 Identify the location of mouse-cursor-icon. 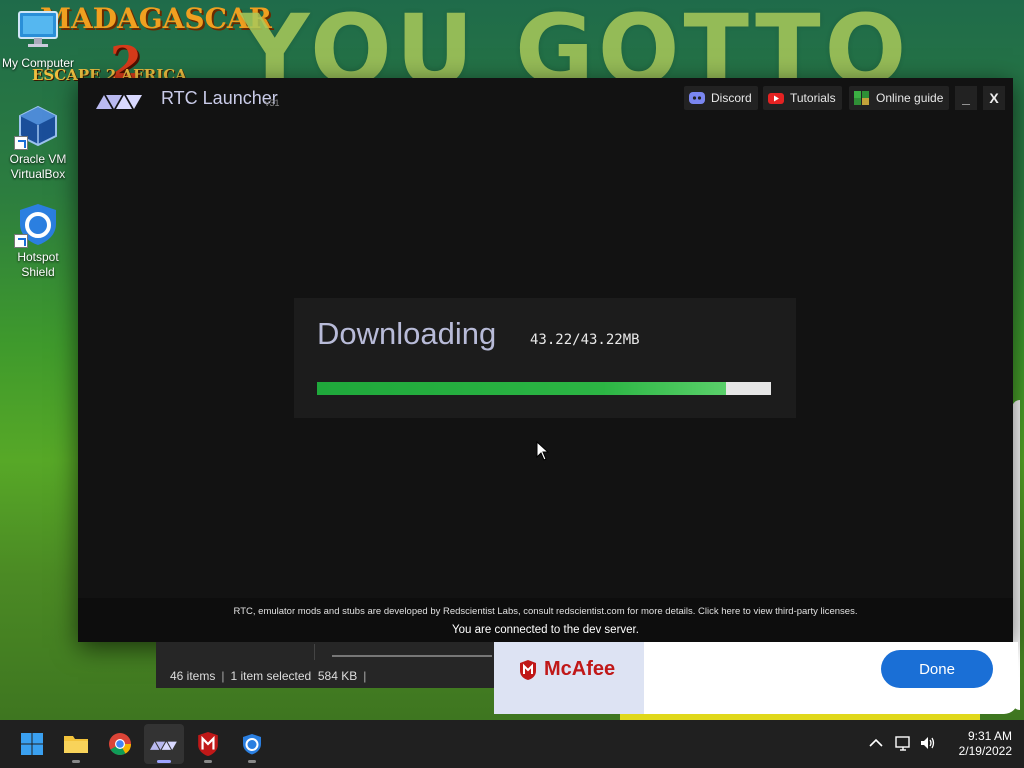
(543, 451).